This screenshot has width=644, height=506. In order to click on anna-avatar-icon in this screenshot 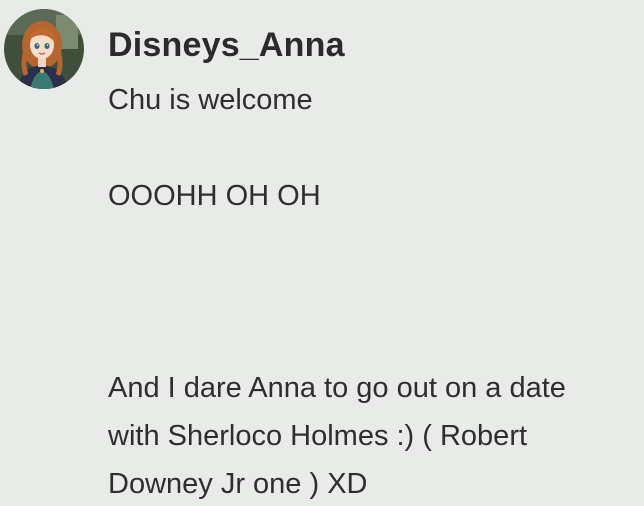, I will do `click(44, 49)`.